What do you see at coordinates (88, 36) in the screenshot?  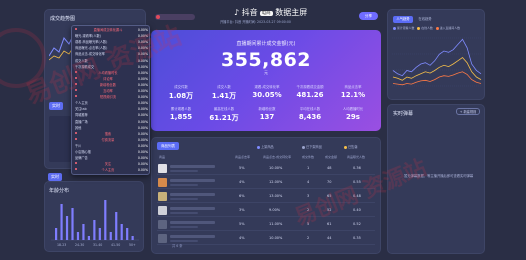 I see `dropdown-item-label: 曝光-观看率(人数)` at bounding box center [88, 36].